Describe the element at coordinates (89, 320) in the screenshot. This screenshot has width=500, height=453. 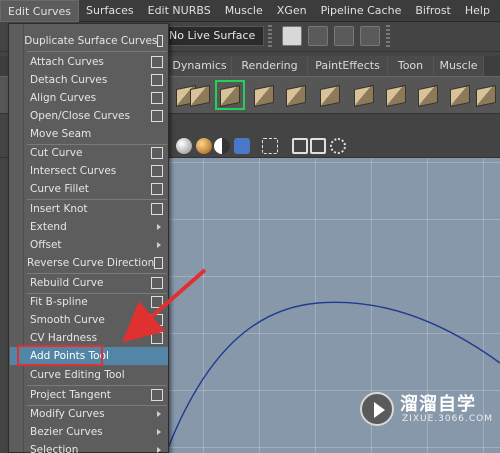
I see `menu-item-smooth-curve: Smooth Curve` at that location.